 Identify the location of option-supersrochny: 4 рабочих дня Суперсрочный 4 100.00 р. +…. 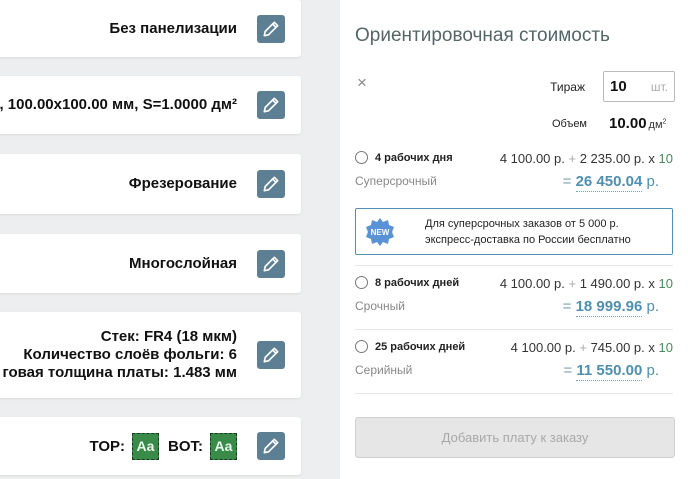
(514, 173).